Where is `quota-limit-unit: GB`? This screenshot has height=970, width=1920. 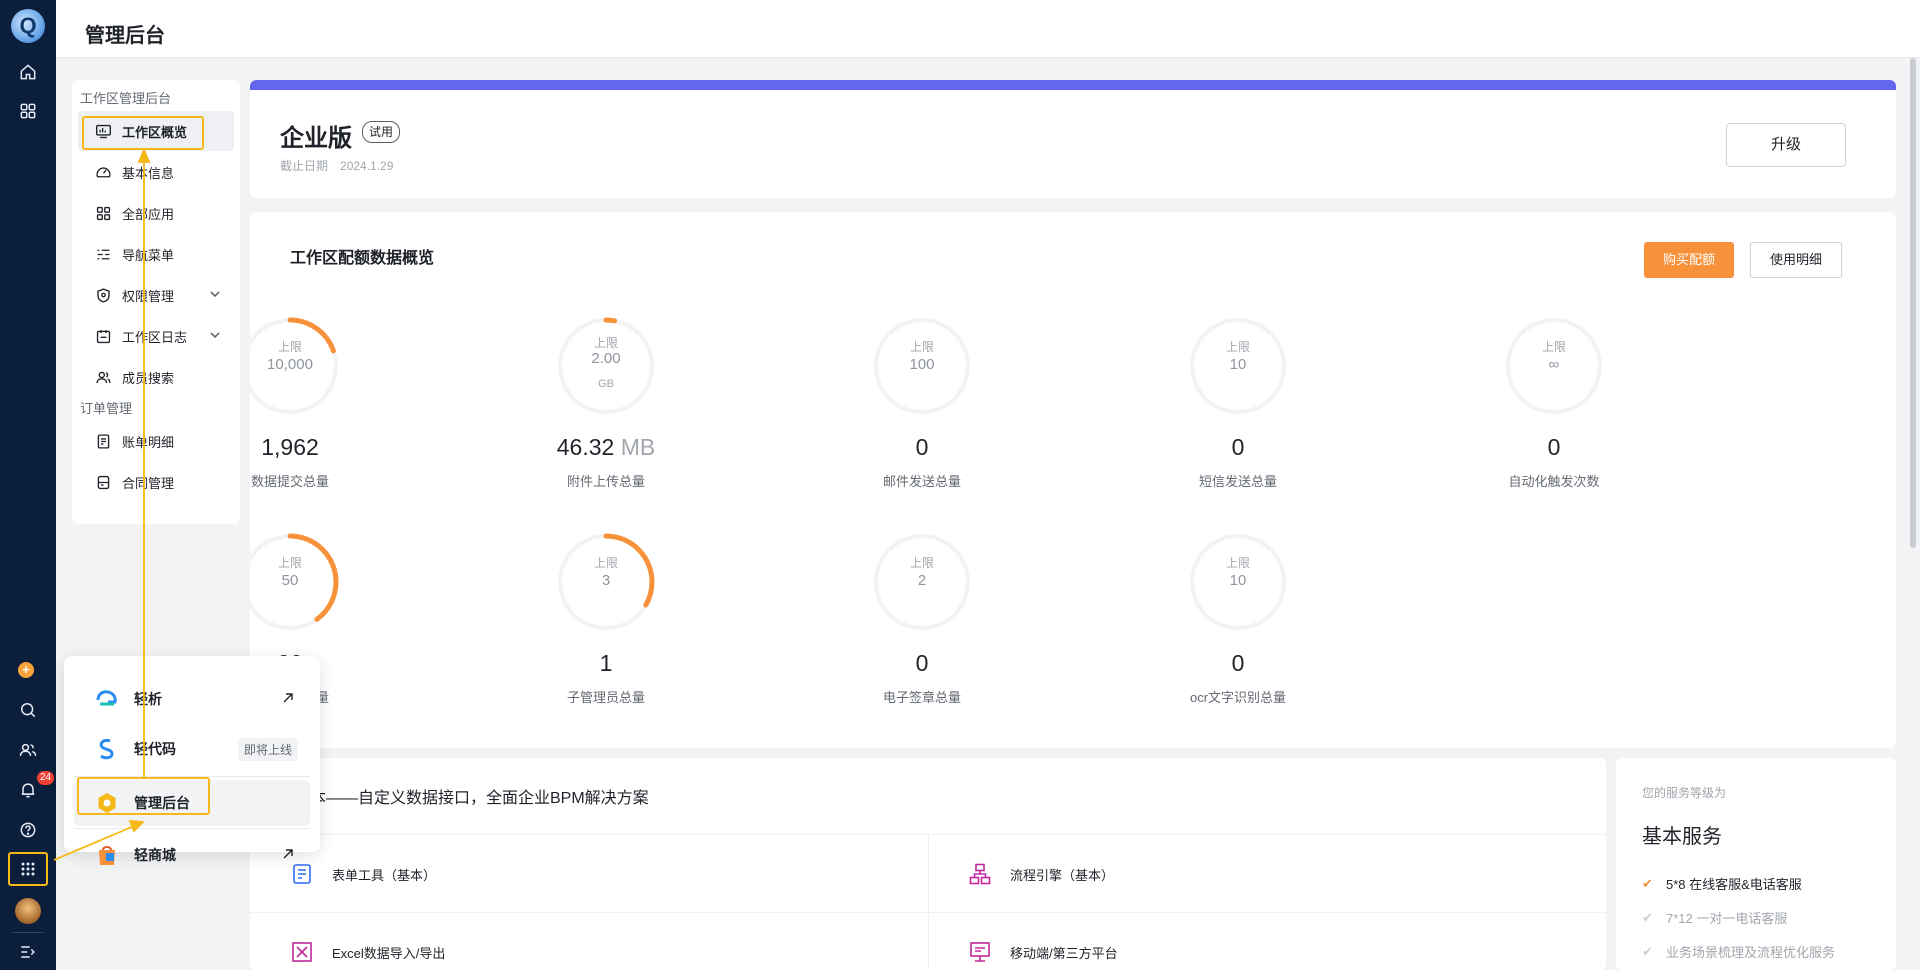
quota-limit-unit: GB is located at coordinates (606, 384).